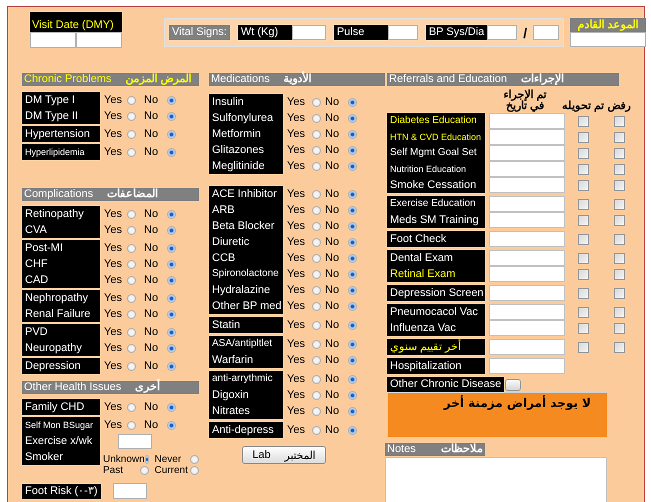 The image size is (651, 502). I want to click on other-disease-field: لا يوجد أمراض مزمنة أخر, so click(497, 415).